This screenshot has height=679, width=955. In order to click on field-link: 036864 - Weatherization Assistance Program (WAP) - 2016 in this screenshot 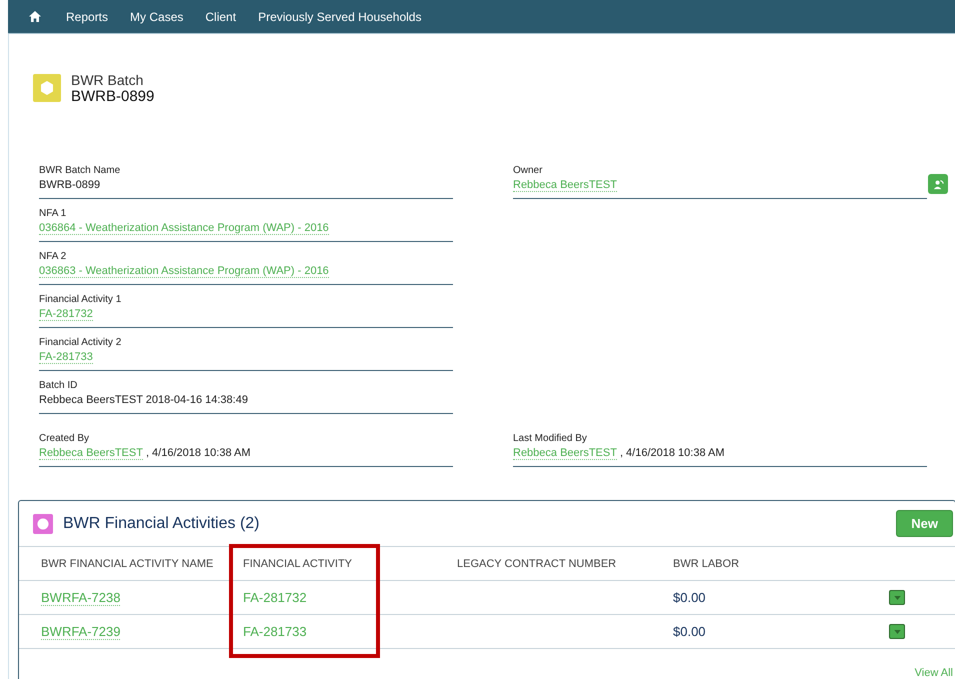, I will do `click(184, 228)`.